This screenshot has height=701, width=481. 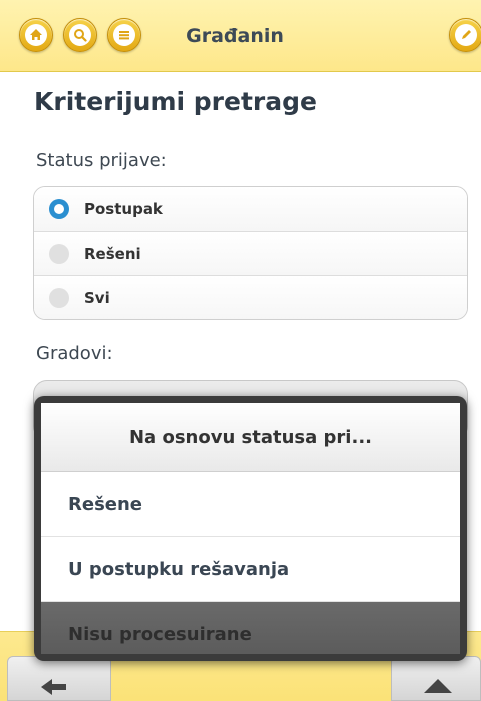 What do you see at coordinates (175, 101) in the screenshot?
I see `page-title: Kriterijumi pretrage` at bounding box center [175, 101].